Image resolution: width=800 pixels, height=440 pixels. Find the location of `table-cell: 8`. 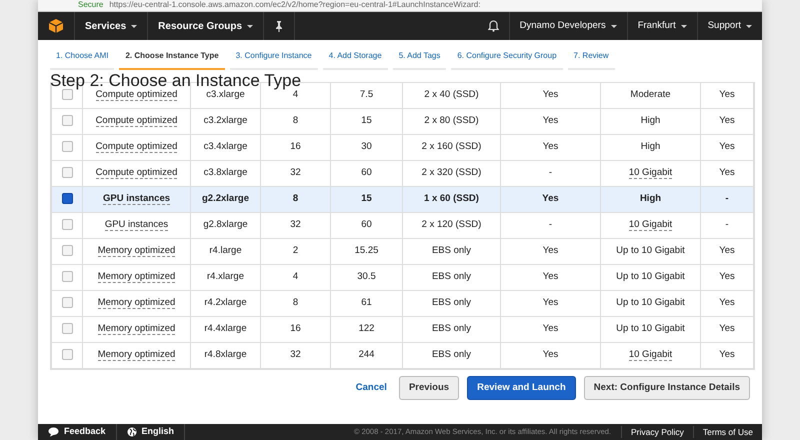

table-cell: 8 is located at coordinates (295, 120).